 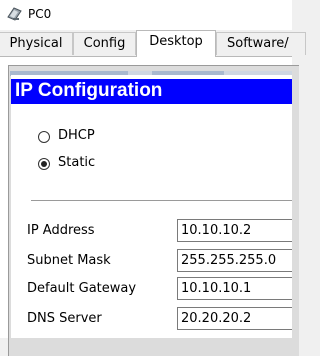 What do you see at coordinates (234, 288) in the screenshot?
I see `default-gateway-input: 10.10.10.1` at bounding box center [234, 288].